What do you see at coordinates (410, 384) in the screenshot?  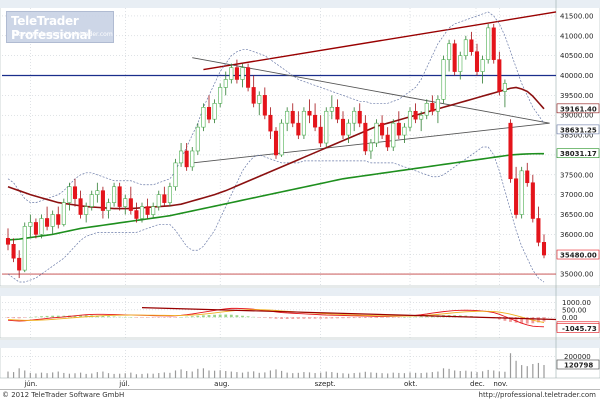 I see `x-tick-label: okt.` at bounding box center [410, 384].